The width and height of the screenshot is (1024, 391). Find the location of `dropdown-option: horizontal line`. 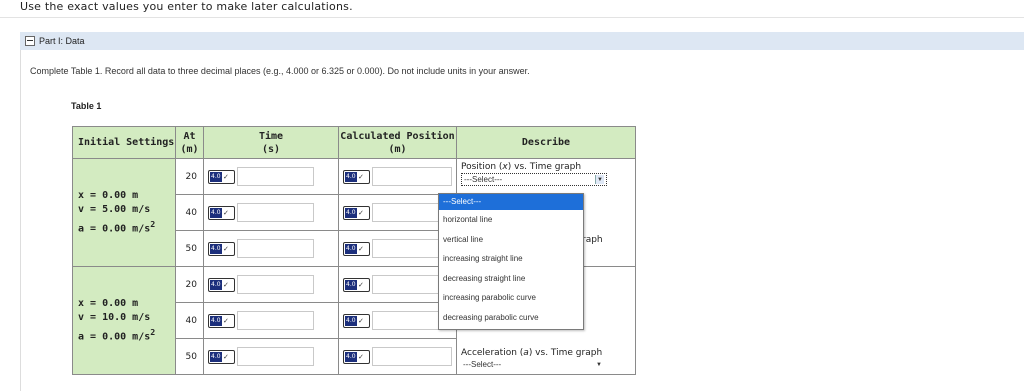

dropdown-option: horizontal line is located at coordinates (511, 220).